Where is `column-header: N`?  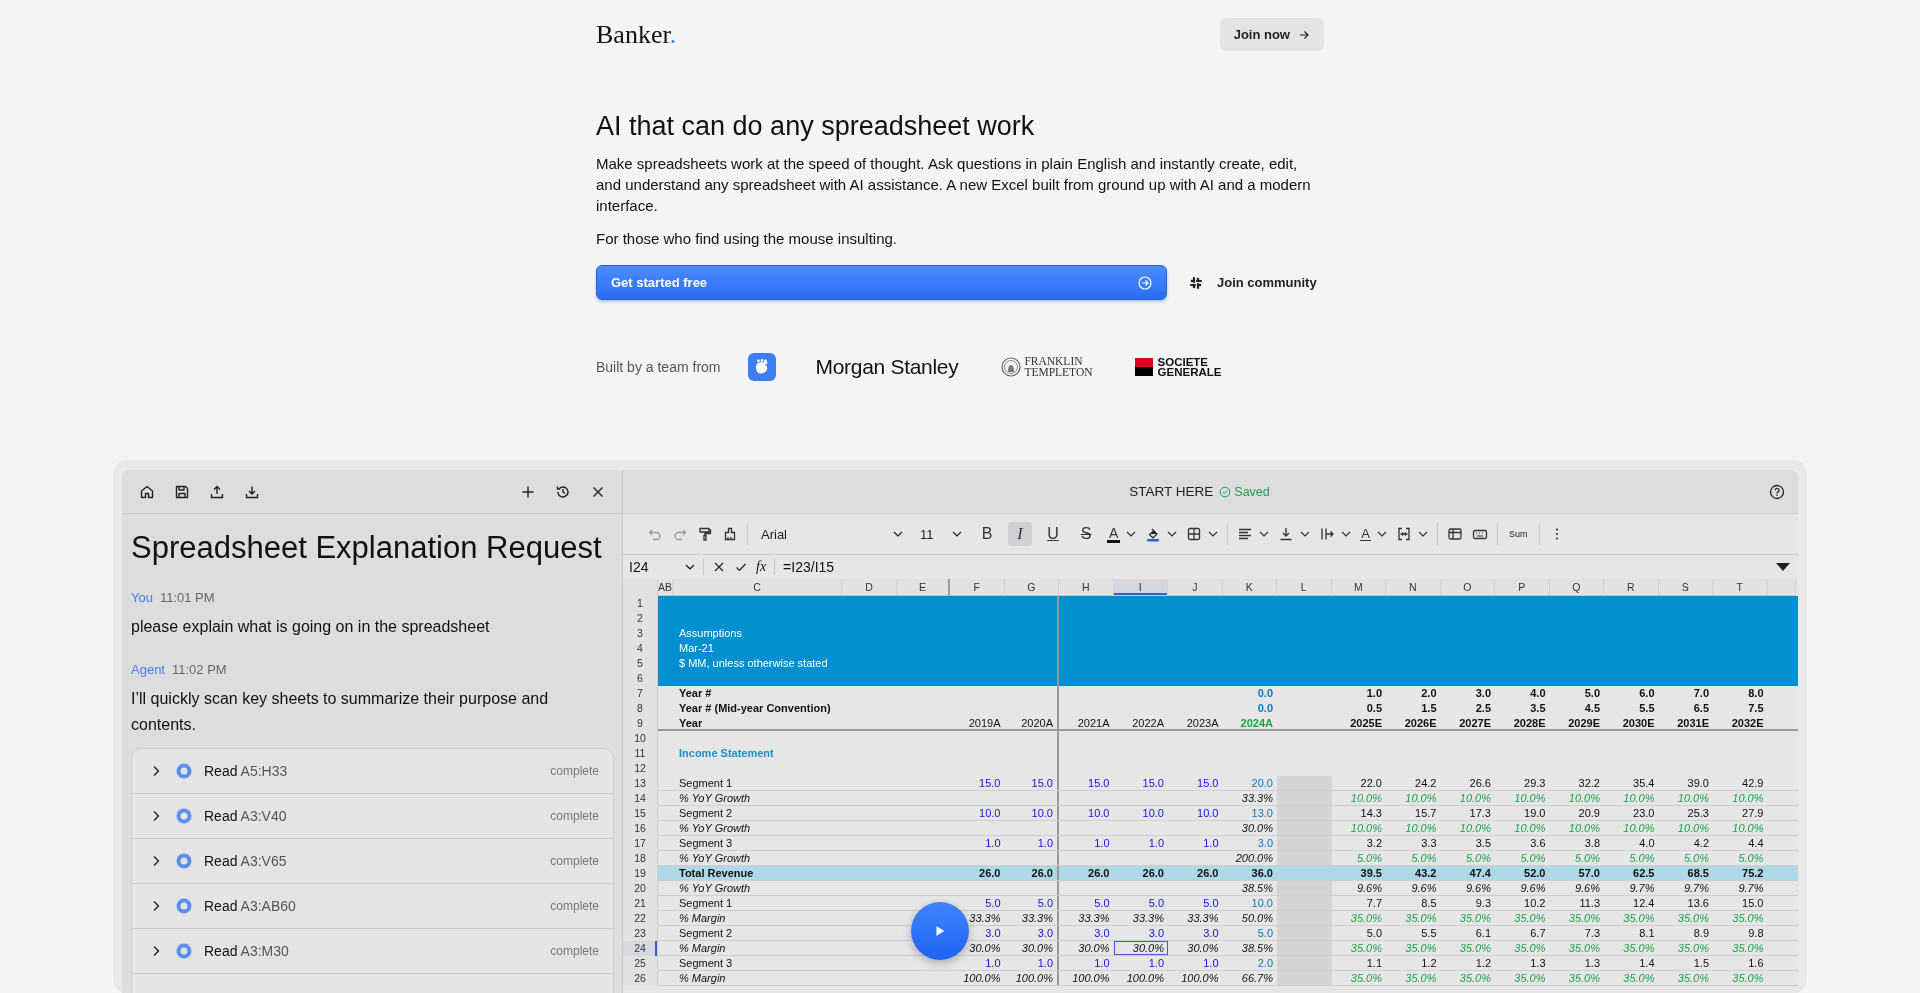 column-header: N is located at coordinates (1413, 587).